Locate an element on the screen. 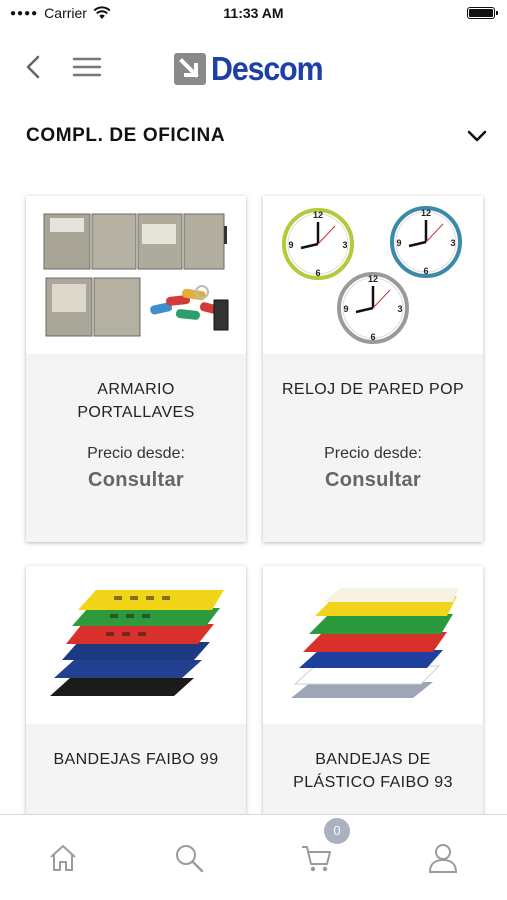  search-icon is located at coordinates (189, 858).